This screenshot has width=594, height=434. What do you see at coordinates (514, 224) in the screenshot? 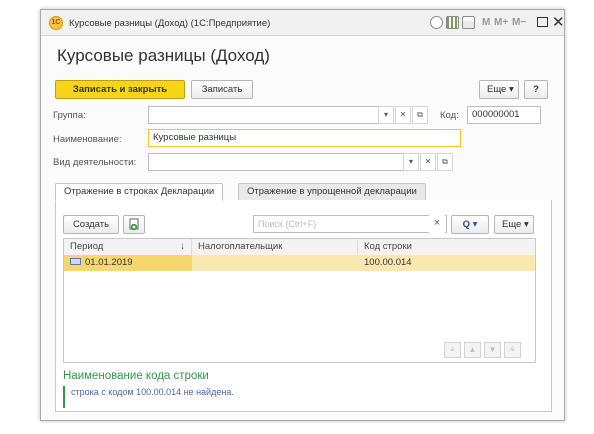
I see `table-more-button: Еще ▾` at bounding box center [514, 224].